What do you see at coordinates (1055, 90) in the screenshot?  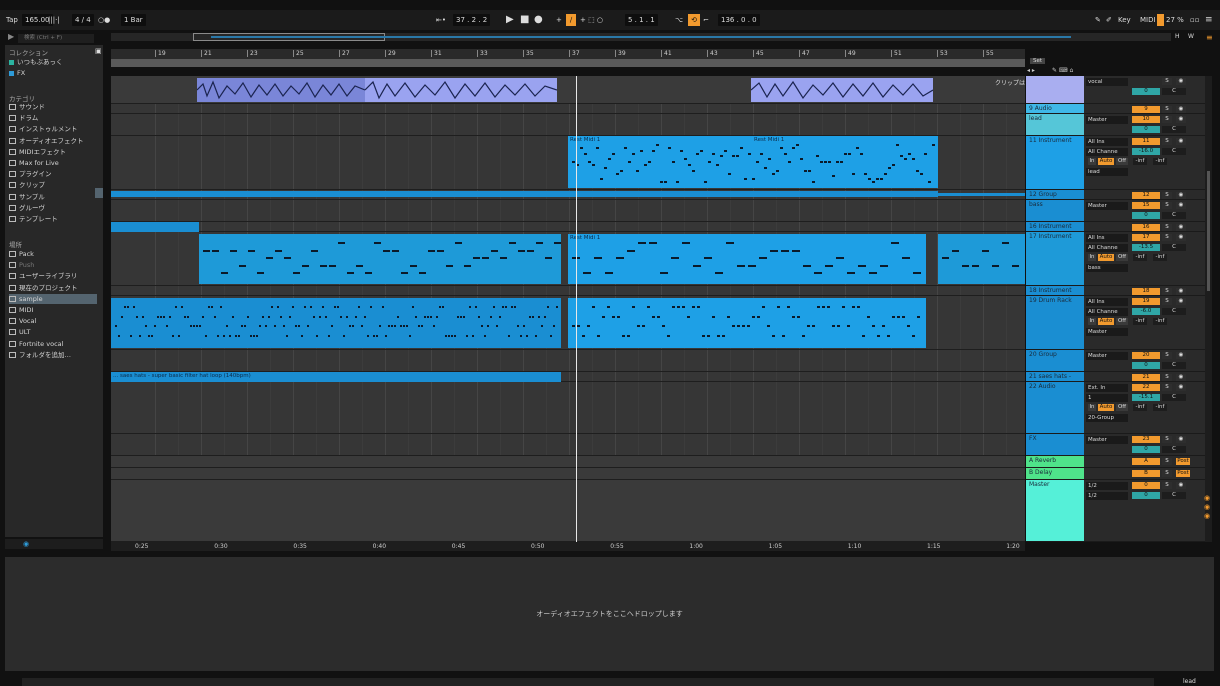 I see `track-header` at bounding box center [1055, 90].